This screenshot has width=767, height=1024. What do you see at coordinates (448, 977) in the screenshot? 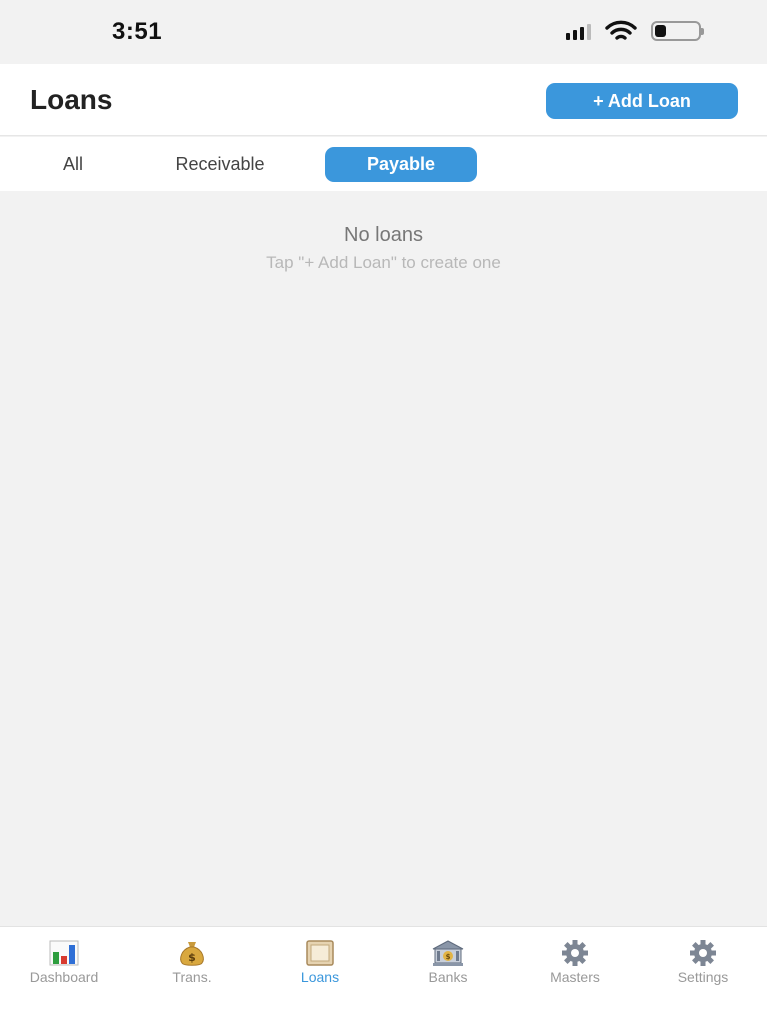
I see `tab-bar-label: Banks` at bounding box center [448, 977].